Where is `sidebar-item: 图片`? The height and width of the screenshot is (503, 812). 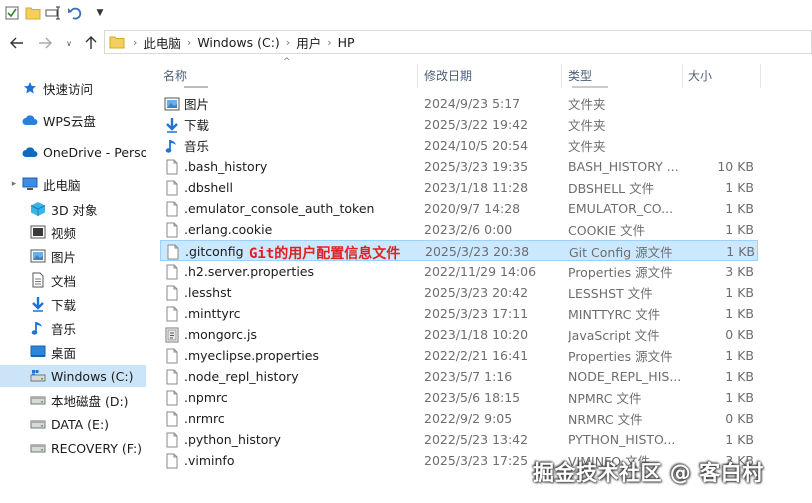
sidebar-item: 图片 is located at coordinates (73, 256).